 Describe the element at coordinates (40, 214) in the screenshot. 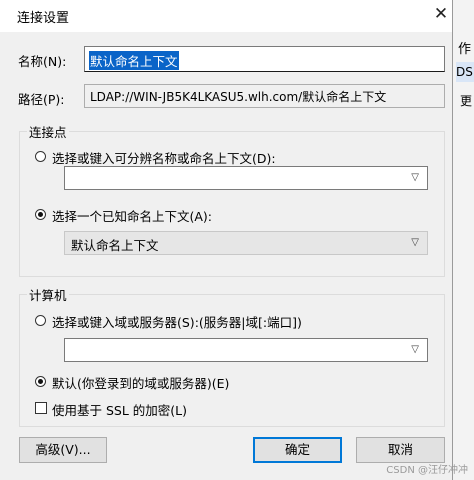

I see `radio-known-context` at that location.